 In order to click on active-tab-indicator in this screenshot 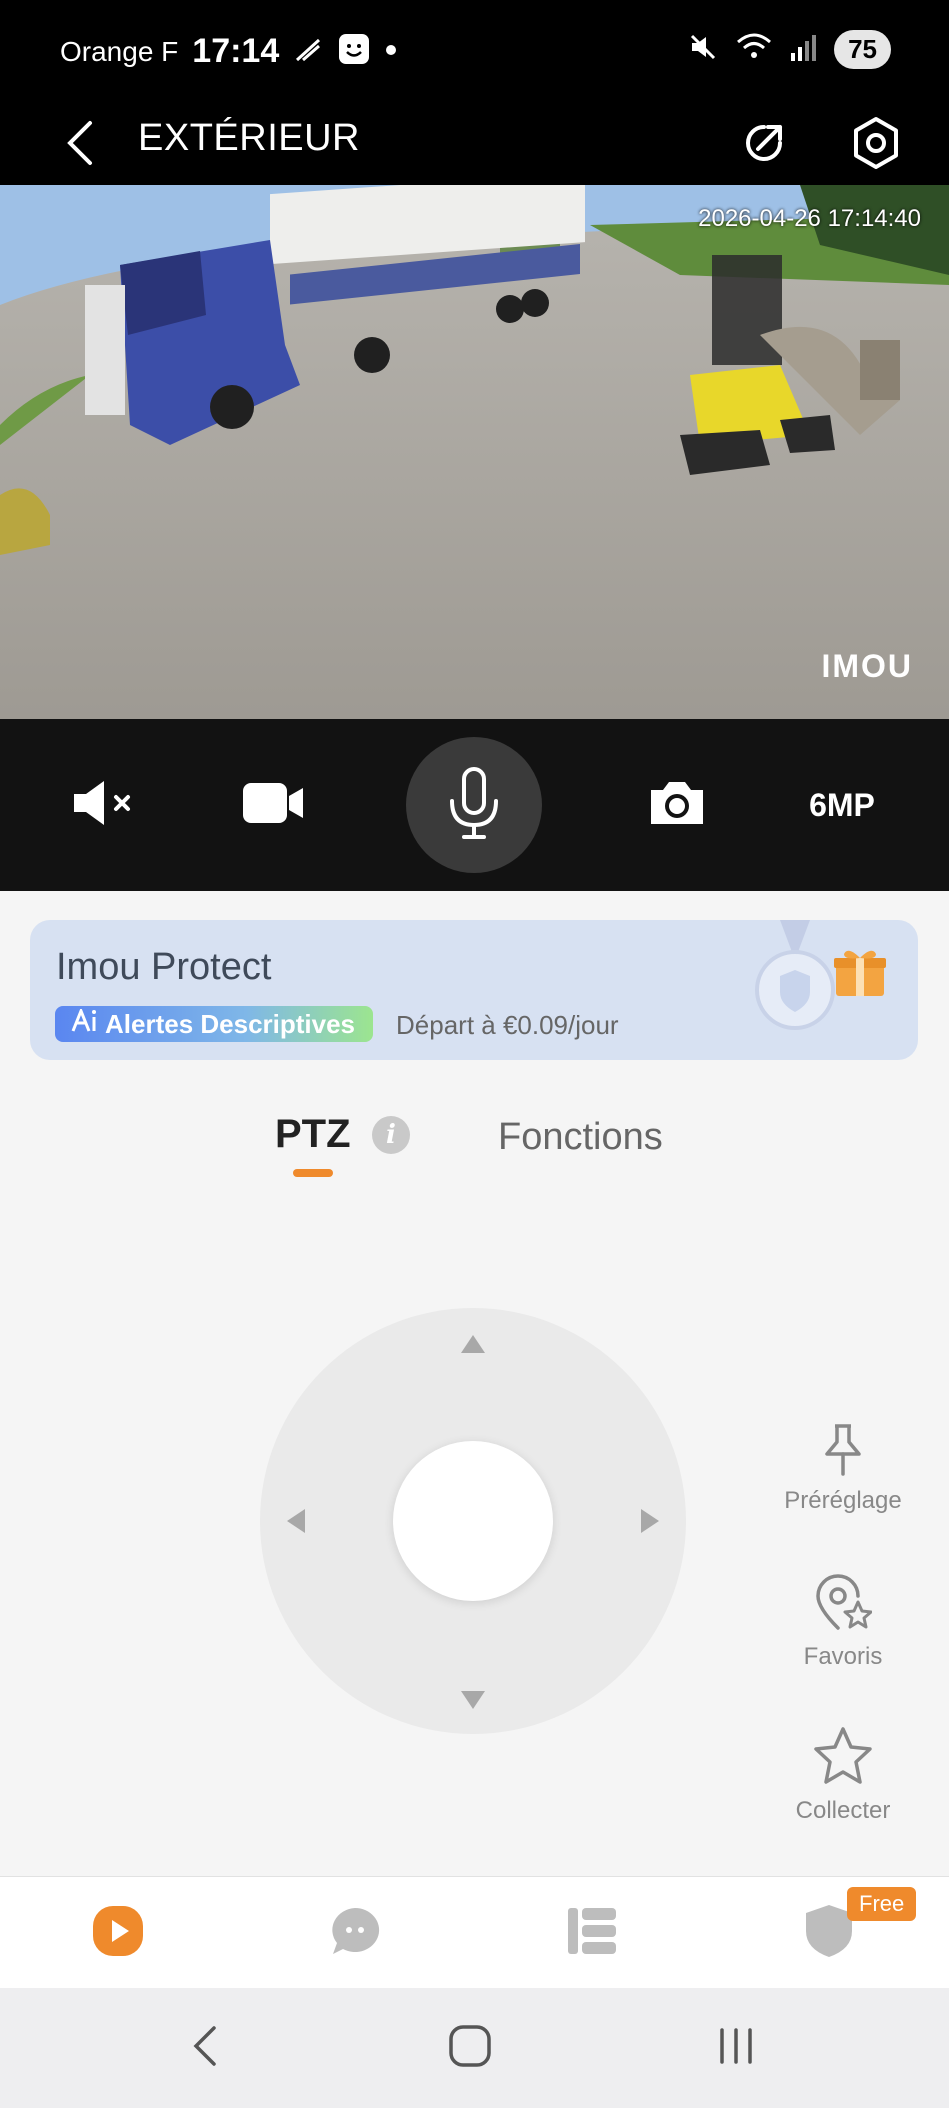, I will do `click(313, 1173)`.